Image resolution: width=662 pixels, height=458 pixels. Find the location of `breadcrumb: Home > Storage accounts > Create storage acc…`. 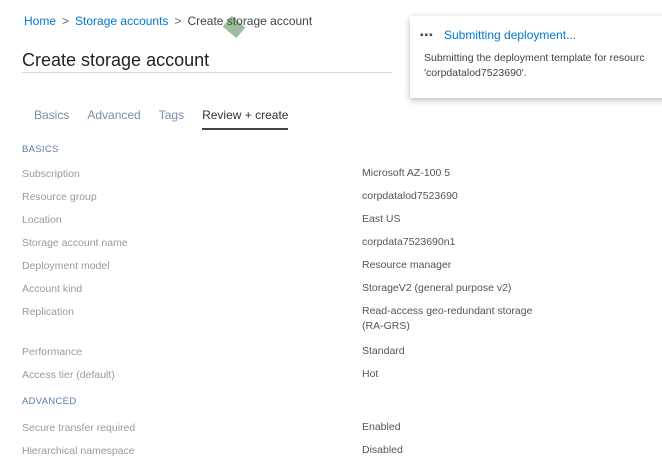

breadcrumb: Home > Storage accounts > Create storage acc… is located at coordinates (168, 21).